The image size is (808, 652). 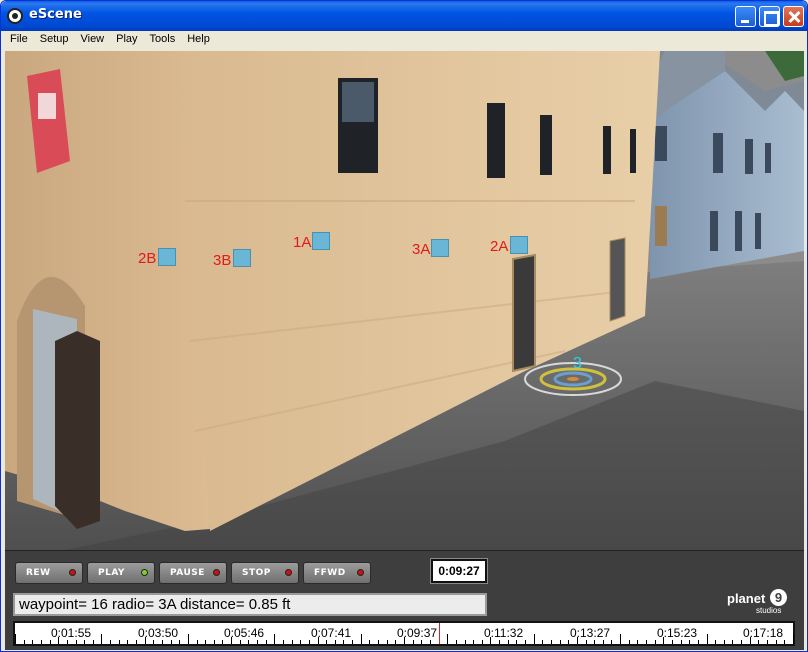 I want to click on app-icon, so click(x=15, y=16).